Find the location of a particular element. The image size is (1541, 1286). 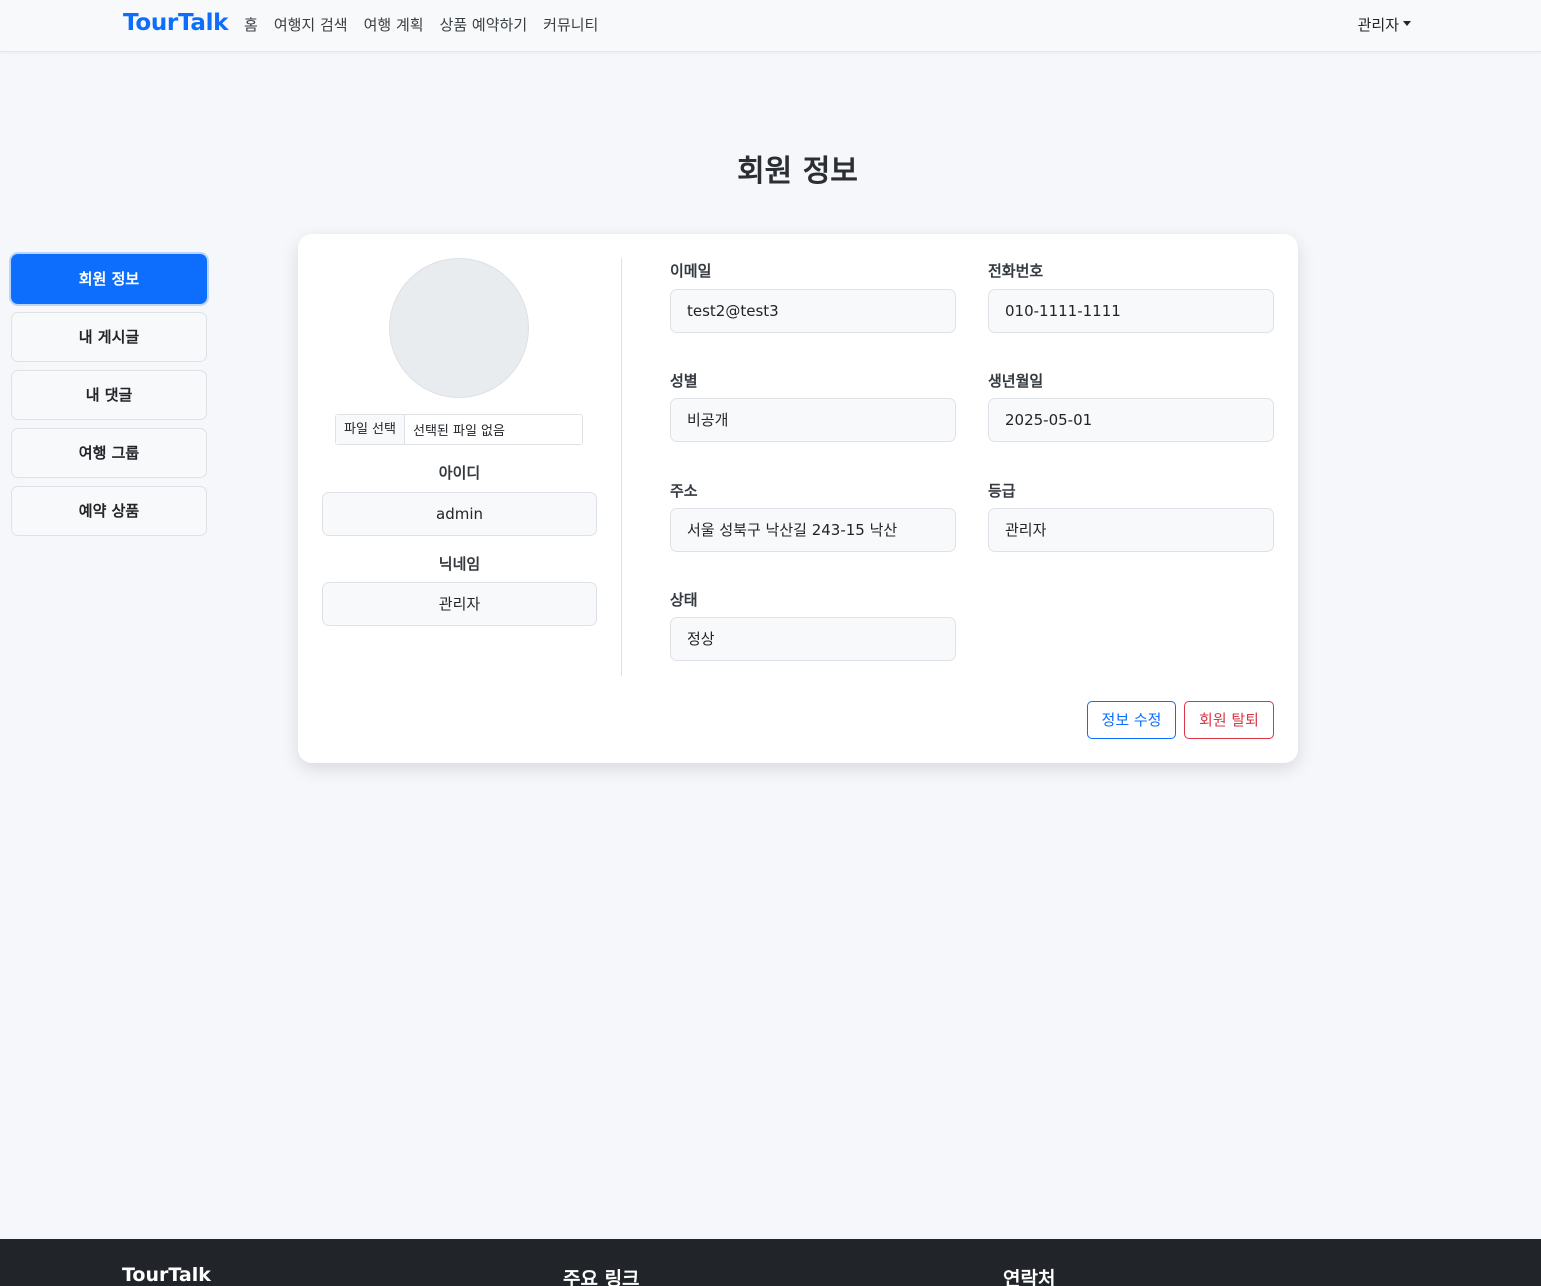

nav-links: 홈 여행지 검색 여행 계획 상품 예약하기 커뮤니티 is located at coordinates (421, 24).